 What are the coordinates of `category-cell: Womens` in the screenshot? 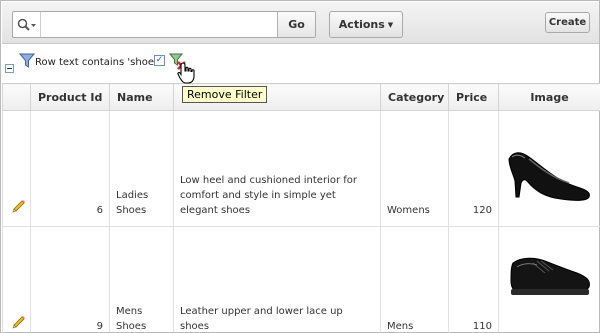 It's located at (414, 168).